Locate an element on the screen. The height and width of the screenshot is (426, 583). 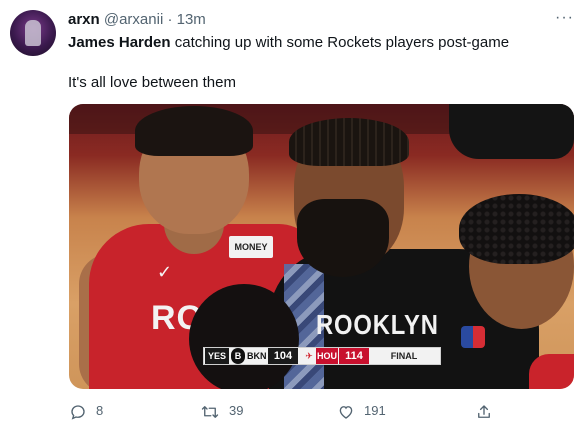
like-icon is located at coordinates (346, 412).